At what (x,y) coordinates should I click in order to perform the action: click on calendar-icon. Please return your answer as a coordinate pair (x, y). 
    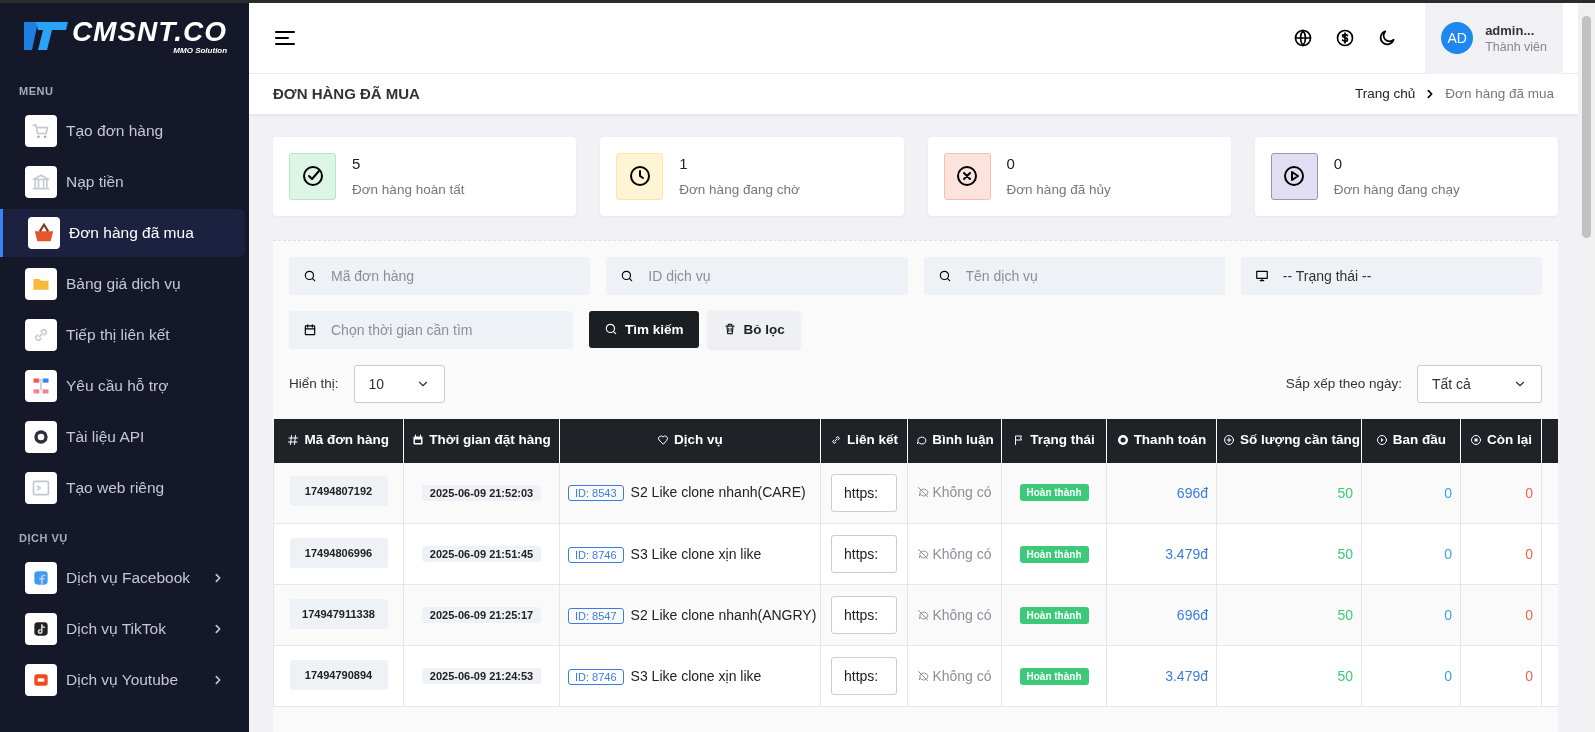
    Looking at the image, I should click on (310, 329).